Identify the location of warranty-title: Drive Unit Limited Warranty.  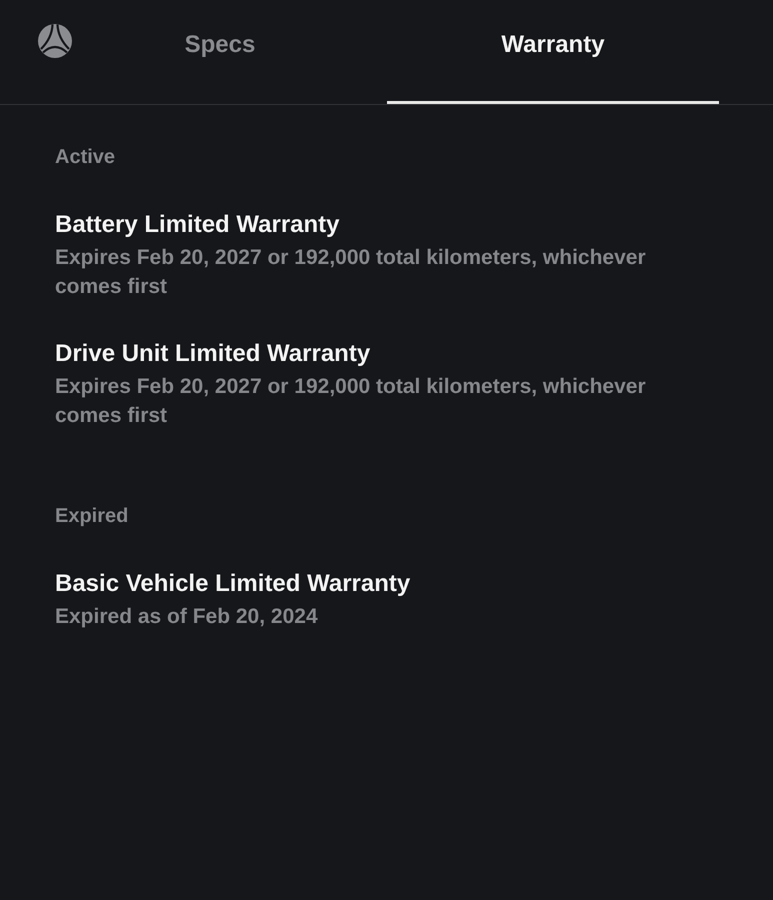
(212, 354).